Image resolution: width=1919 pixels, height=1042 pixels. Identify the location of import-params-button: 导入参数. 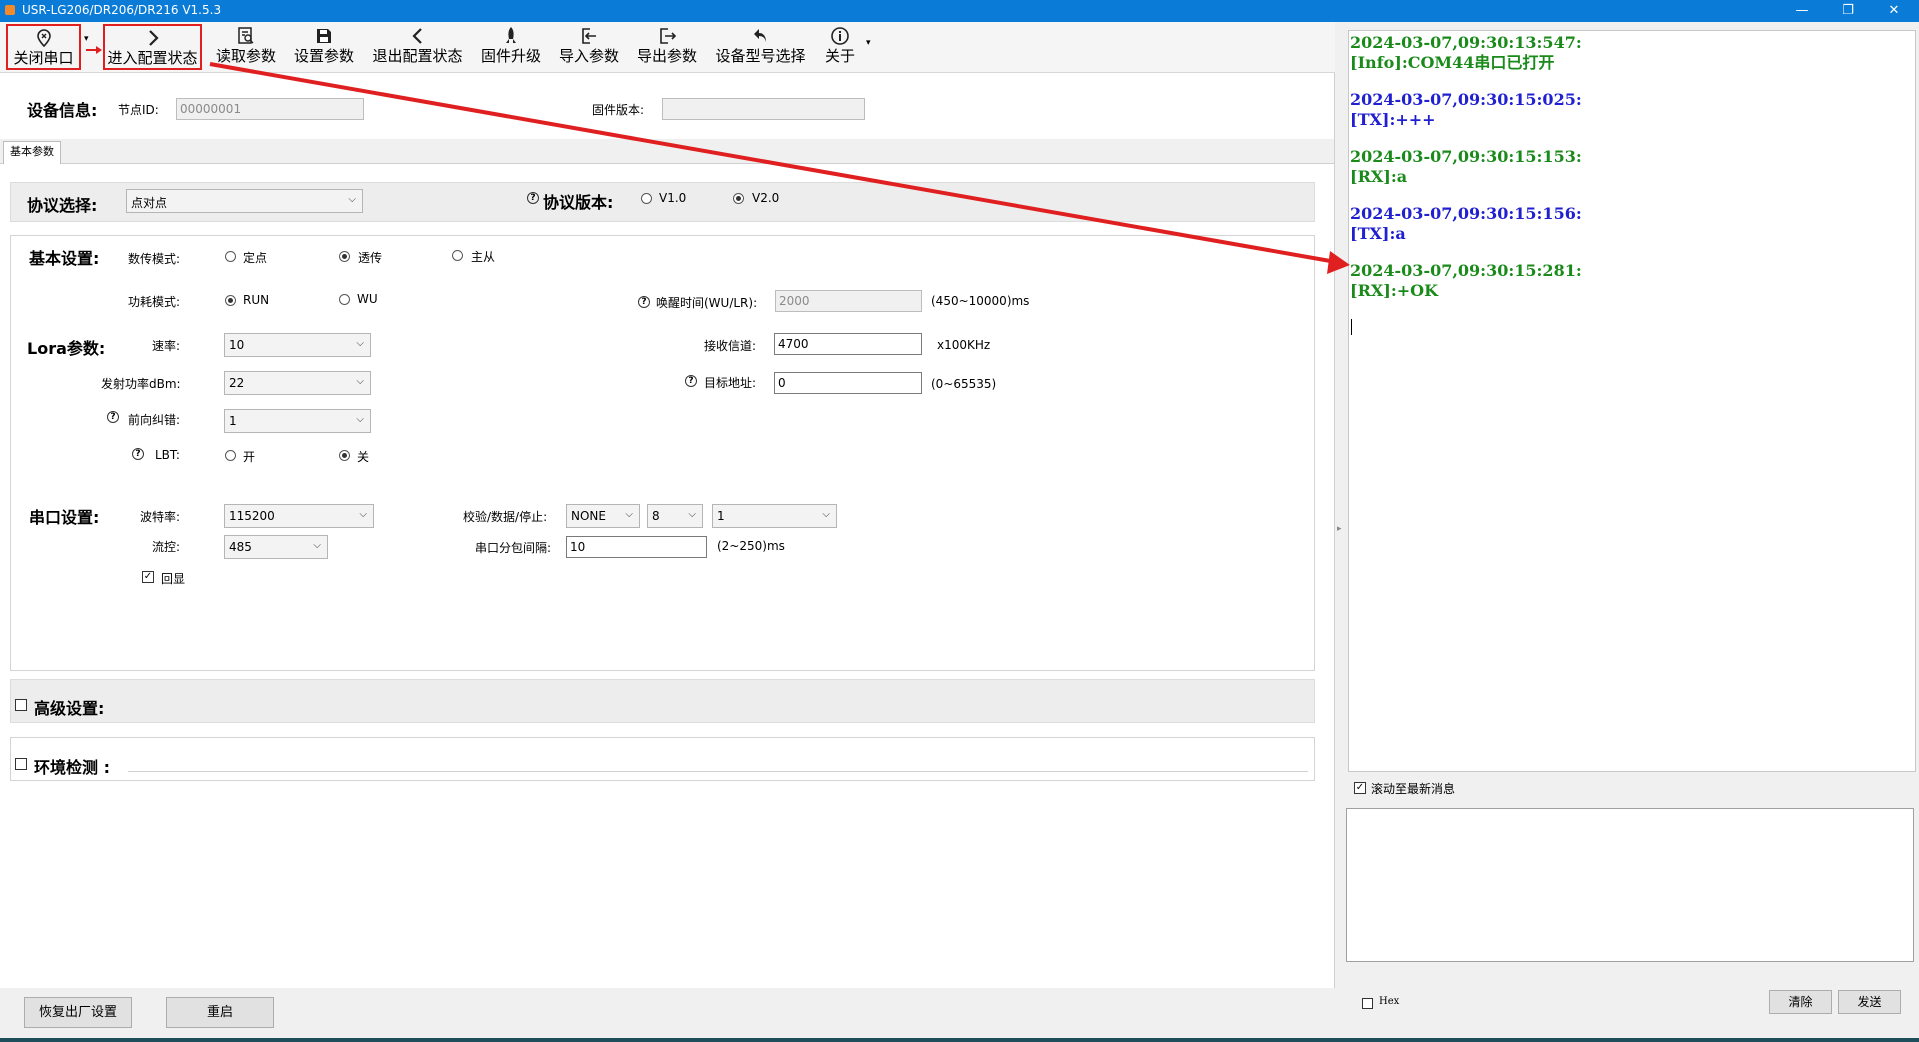
(589, 47).